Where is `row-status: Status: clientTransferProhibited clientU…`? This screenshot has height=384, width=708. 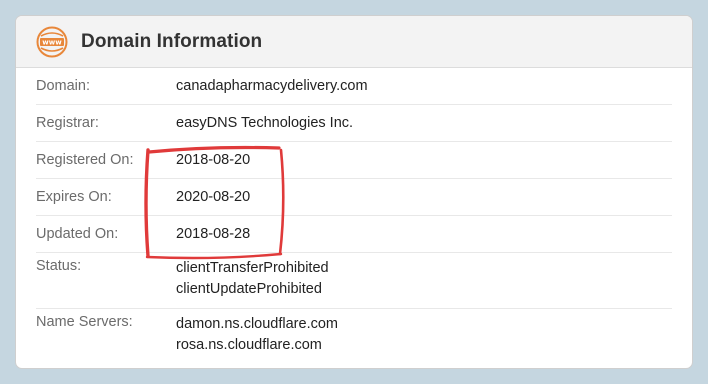
row-status: Status: clientTransferProhibited clientU… is located at coordinates (354, 281).